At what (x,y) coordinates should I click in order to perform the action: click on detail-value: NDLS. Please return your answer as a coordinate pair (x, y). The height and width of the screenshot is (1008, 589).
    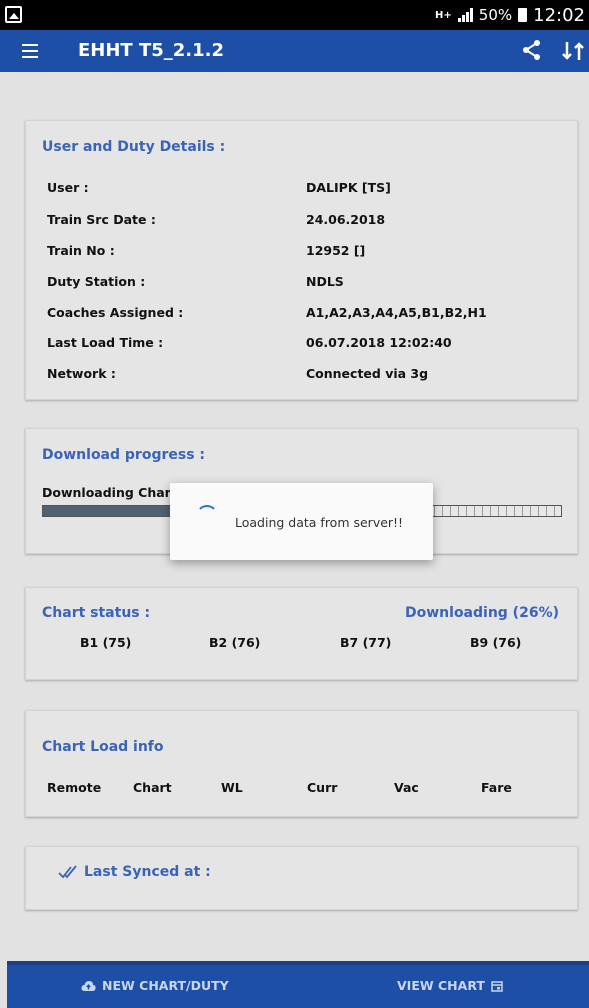
    Looking at the image, I should click on (325, 281).